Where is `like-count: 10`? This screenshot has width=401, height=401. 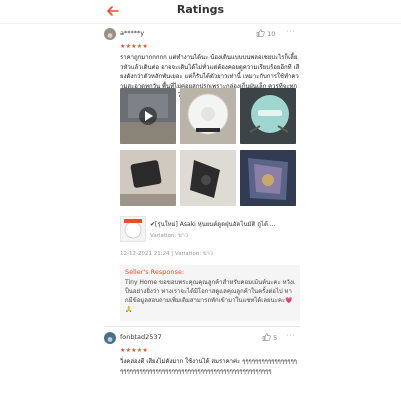
like-count: 10 is located at coordinates (271, 34).